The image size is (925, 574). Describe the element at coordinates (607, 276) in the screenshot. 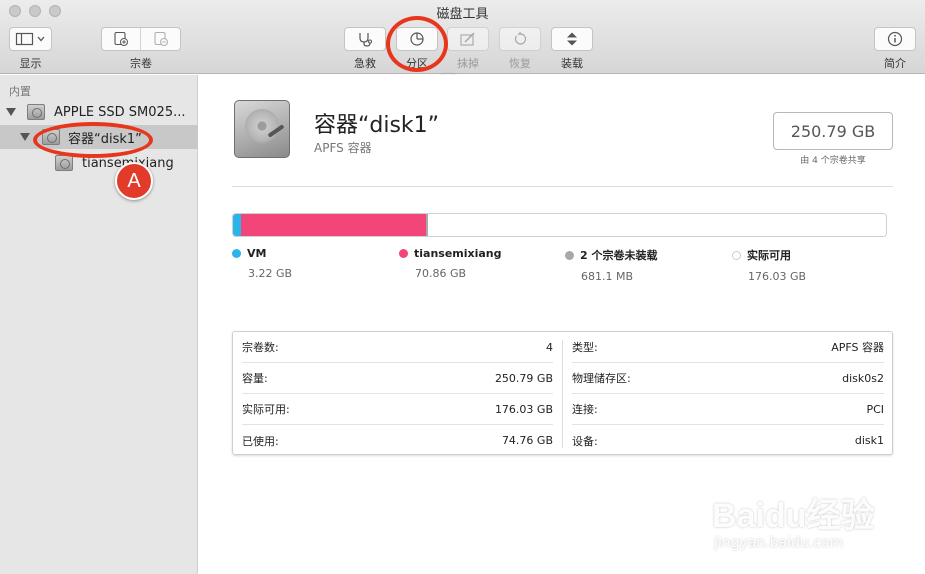

I see `legend-value: 681.1 MB` at that location.